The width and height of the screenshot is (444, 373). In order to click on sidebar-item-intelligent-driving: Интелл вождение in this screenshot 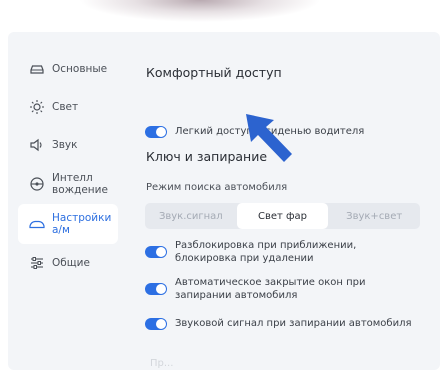, I will do `click(68, 184)`.